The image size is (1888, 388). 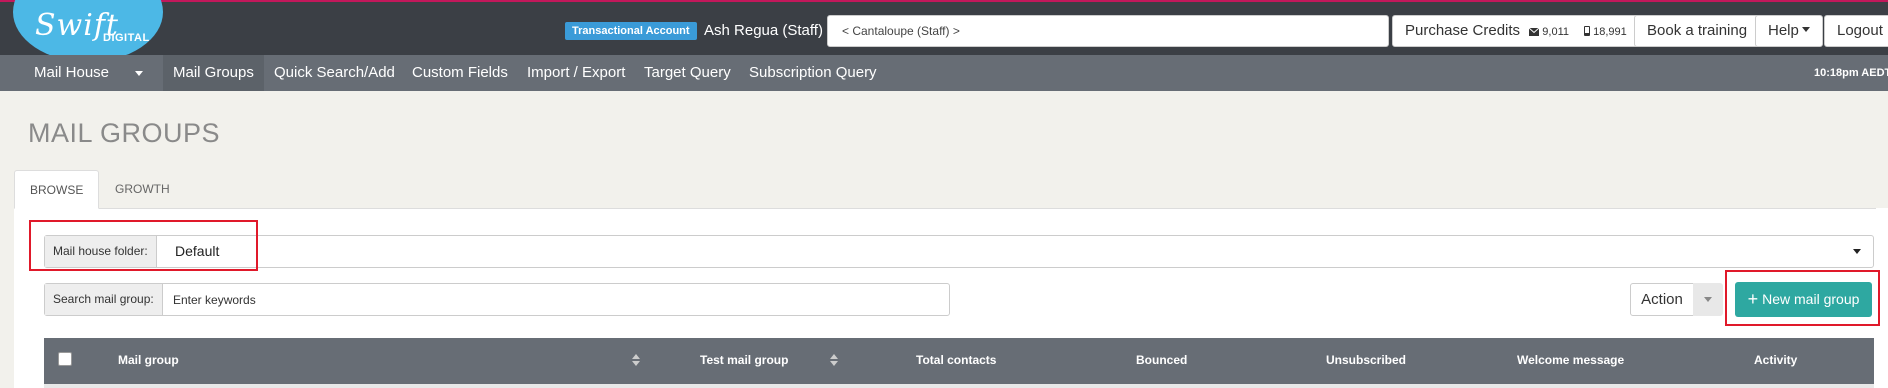 What do you see at coordinates (71, 73) in the screenshot?
I see `nav-item-mail-house: Mail House` at bounding box center [71, 73].